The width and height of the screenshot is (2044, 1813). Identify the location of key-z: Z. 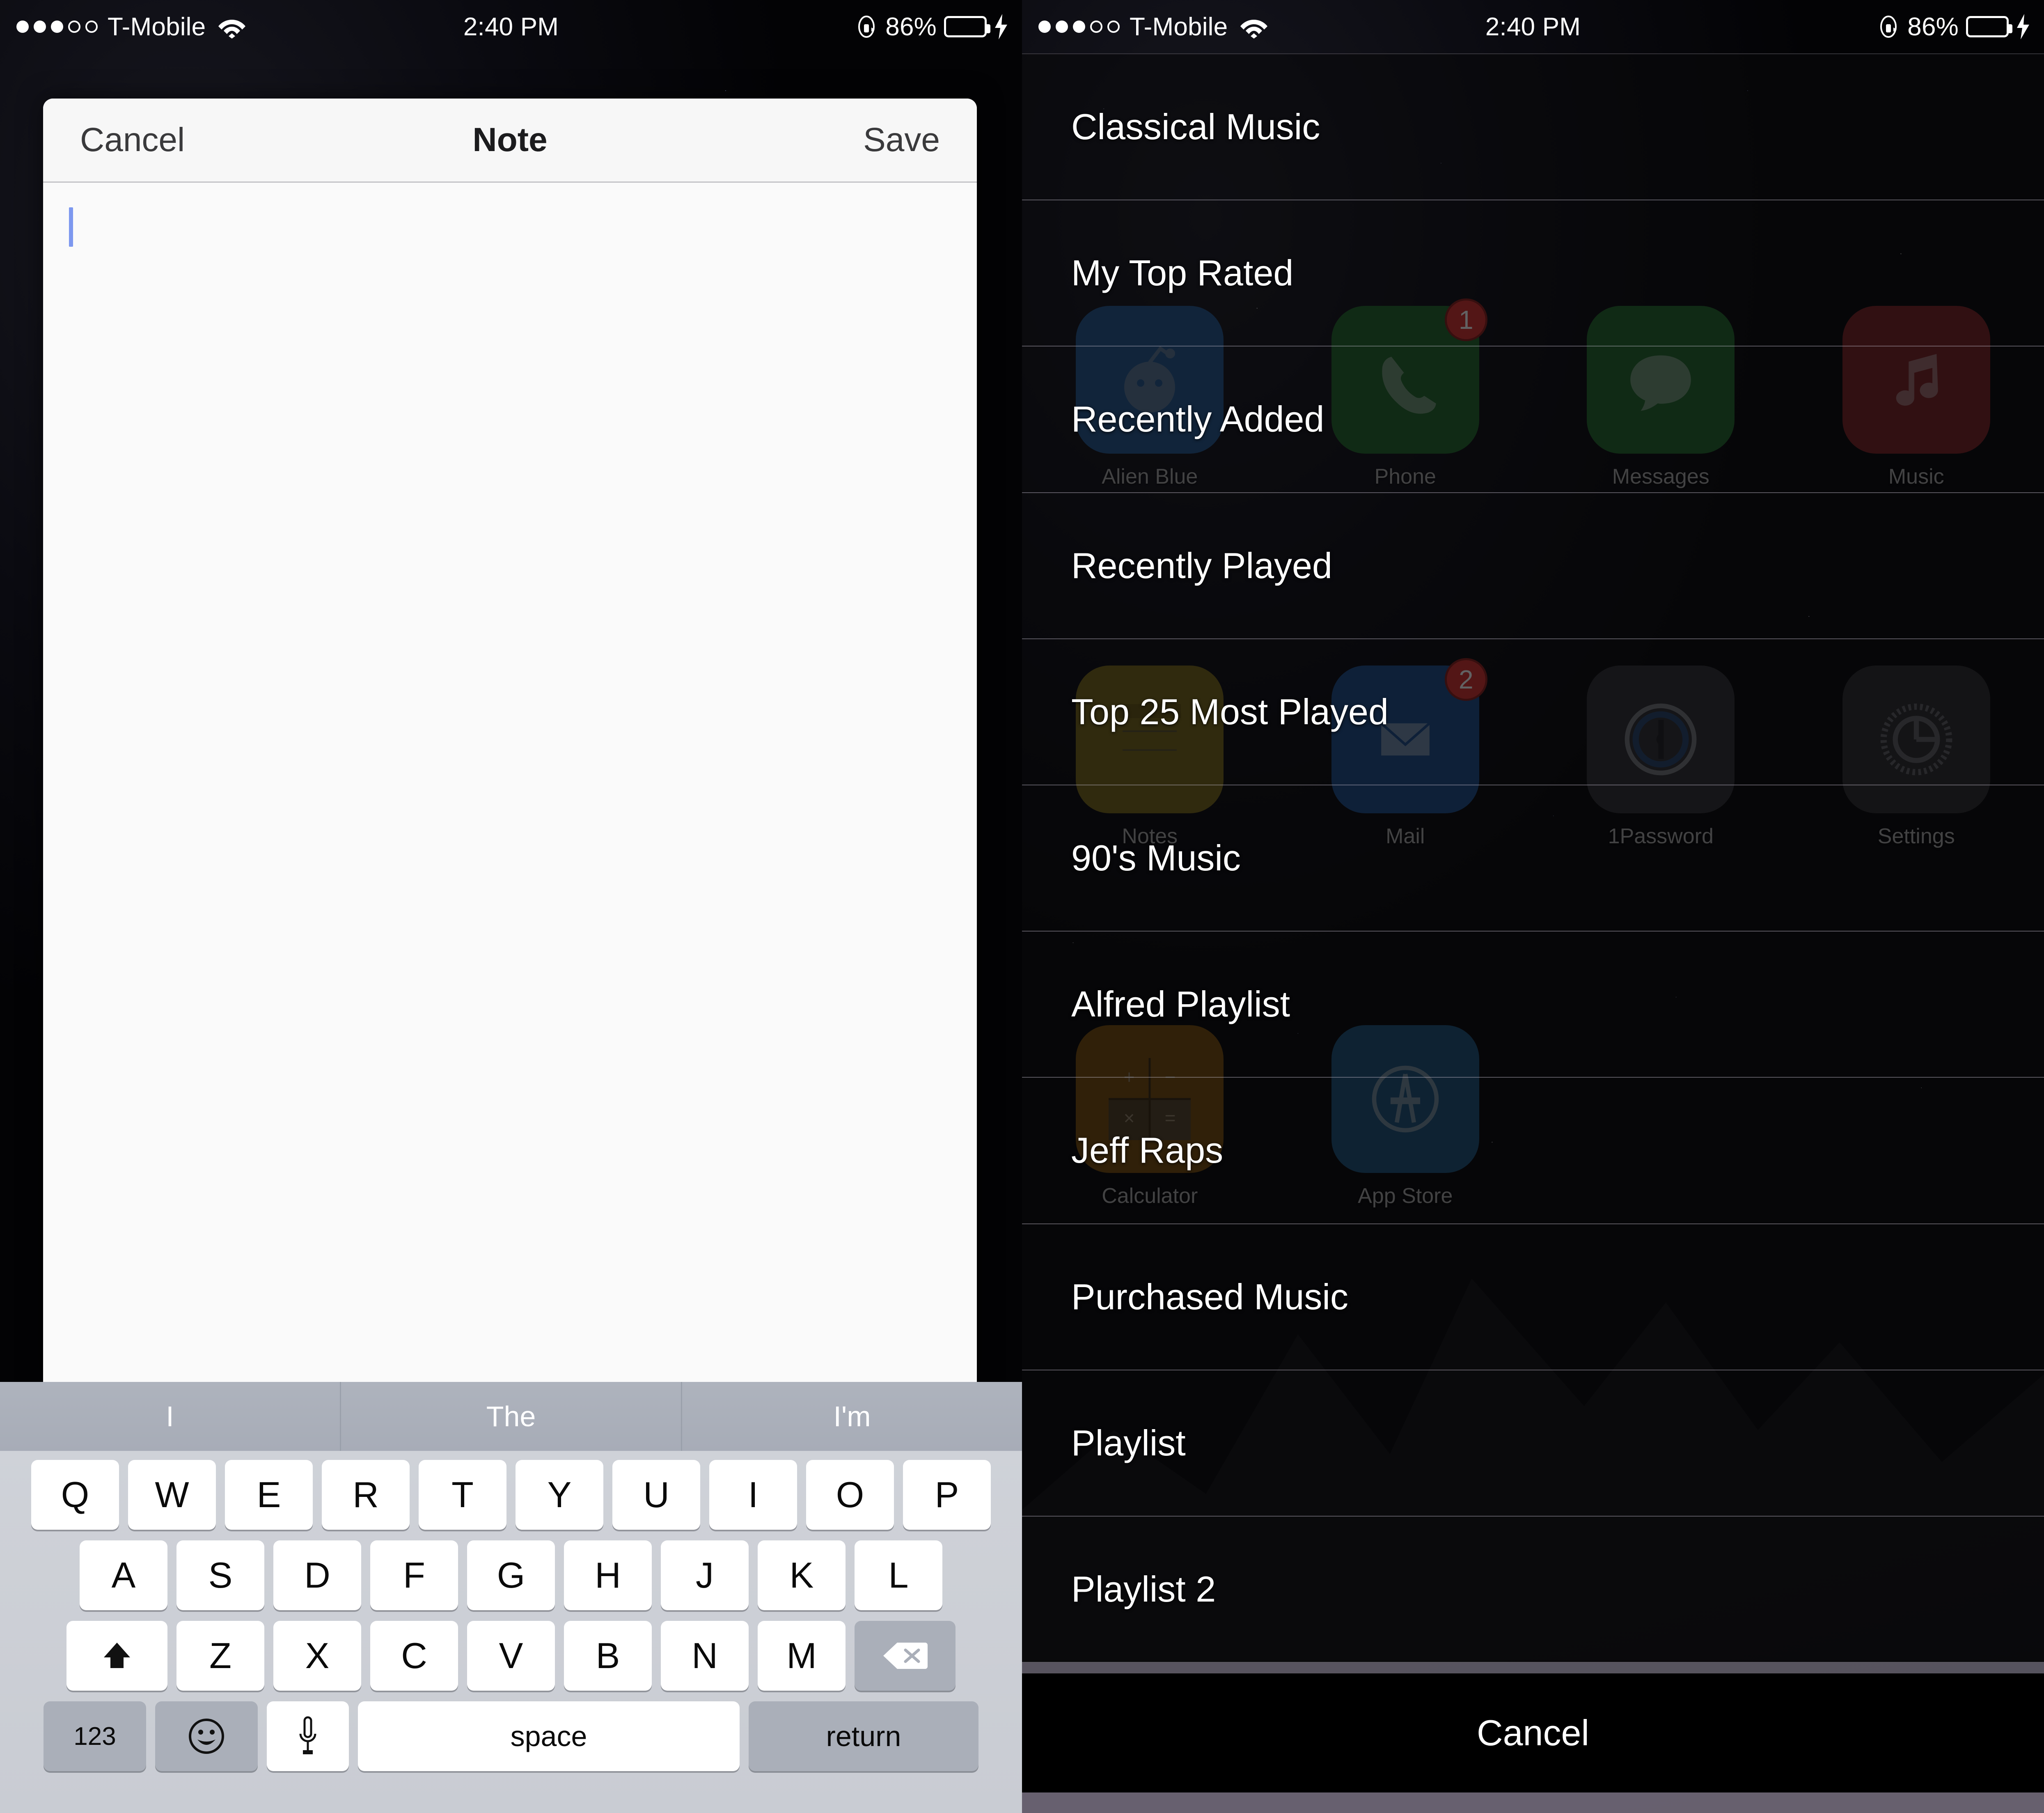
(220, 1656).